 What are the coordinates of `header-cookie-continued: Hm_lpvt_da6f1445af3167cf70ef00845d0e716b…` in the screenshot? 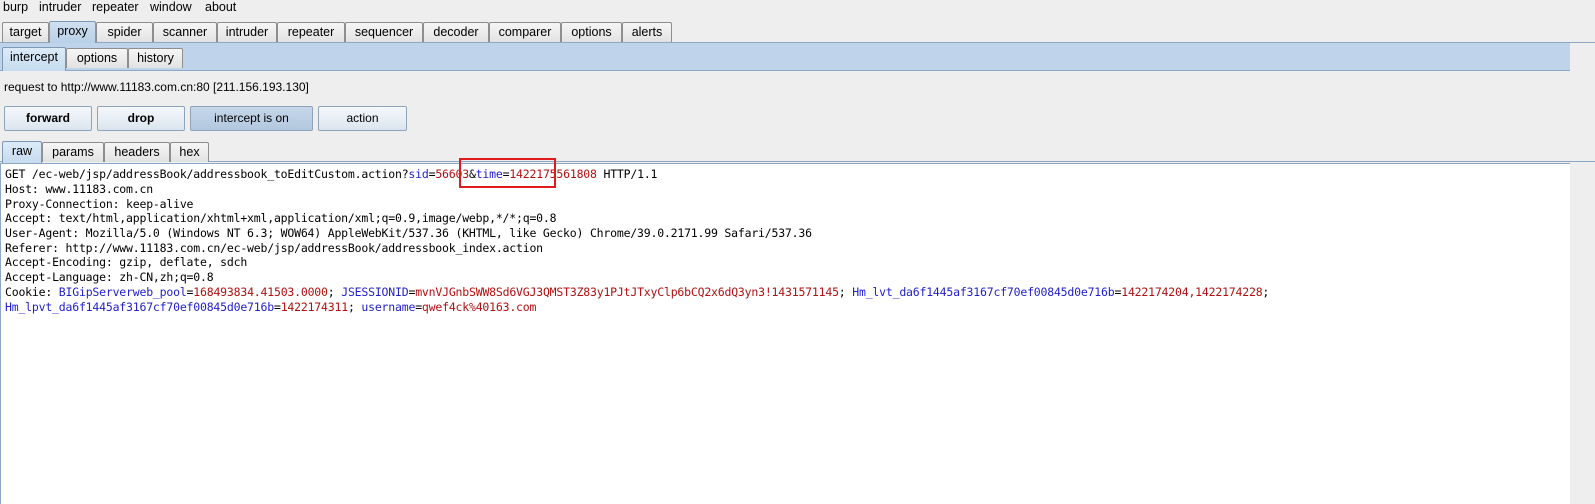 It's located at (270, 307).